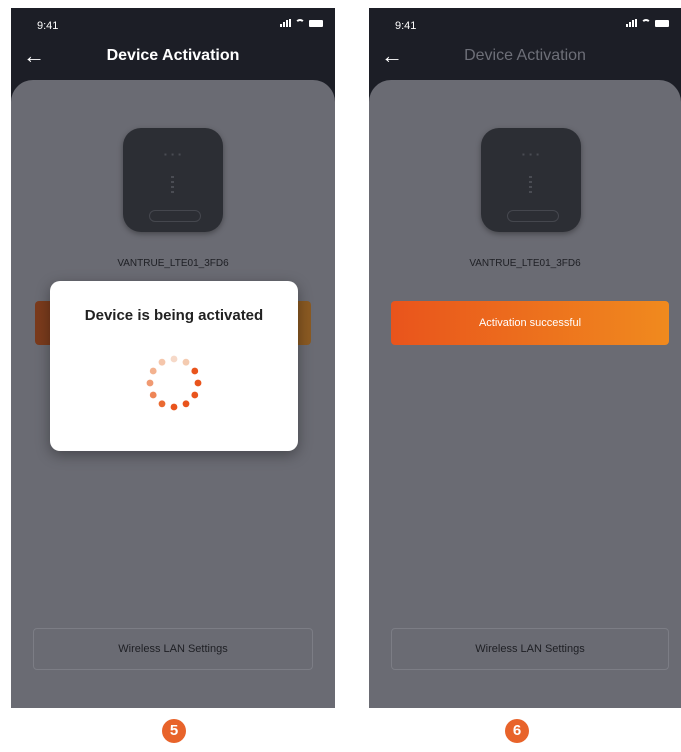 Image resolution: width=681 pixels, height=752 pixels. Describe the element at coordinates (174, 383) in the screenshot. I see `loading-spinner-icon` at that location.